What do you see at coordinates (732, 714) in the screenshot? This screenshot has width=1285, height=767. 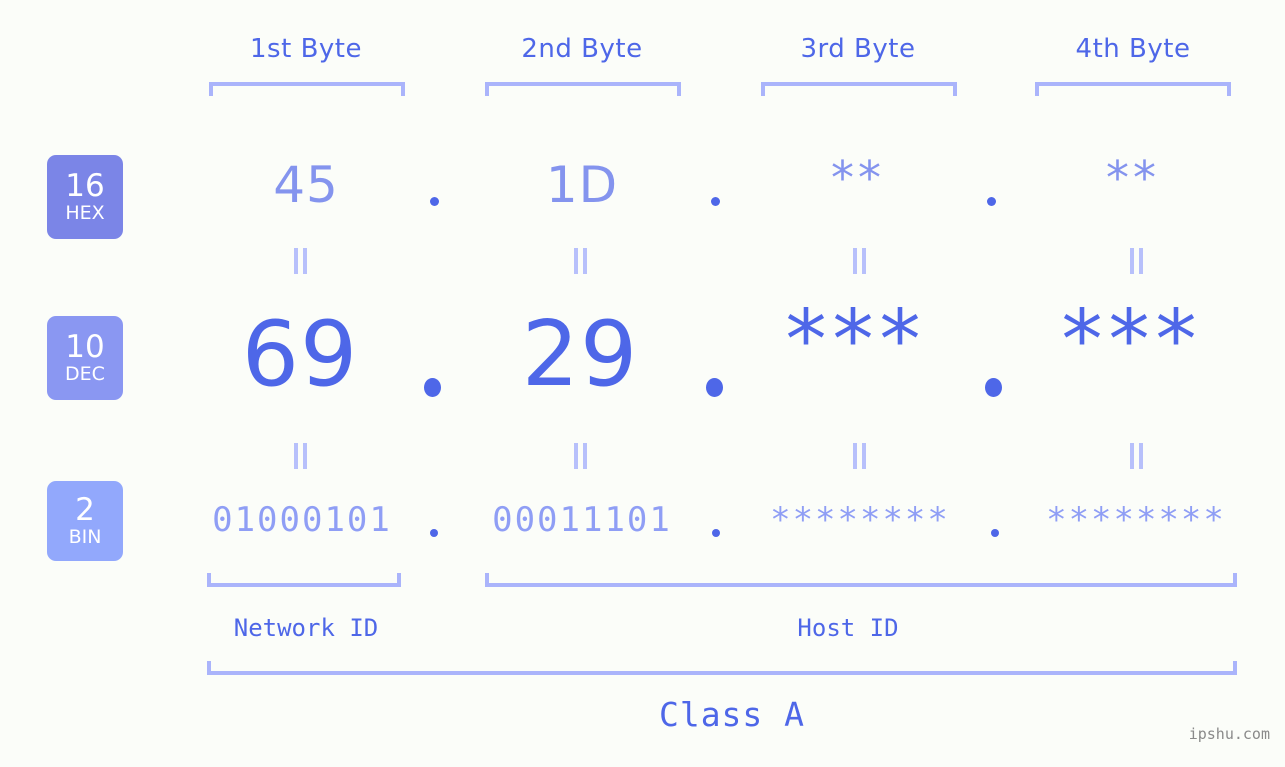 I see `class-label: Class A` at bounding box center [732, 714].